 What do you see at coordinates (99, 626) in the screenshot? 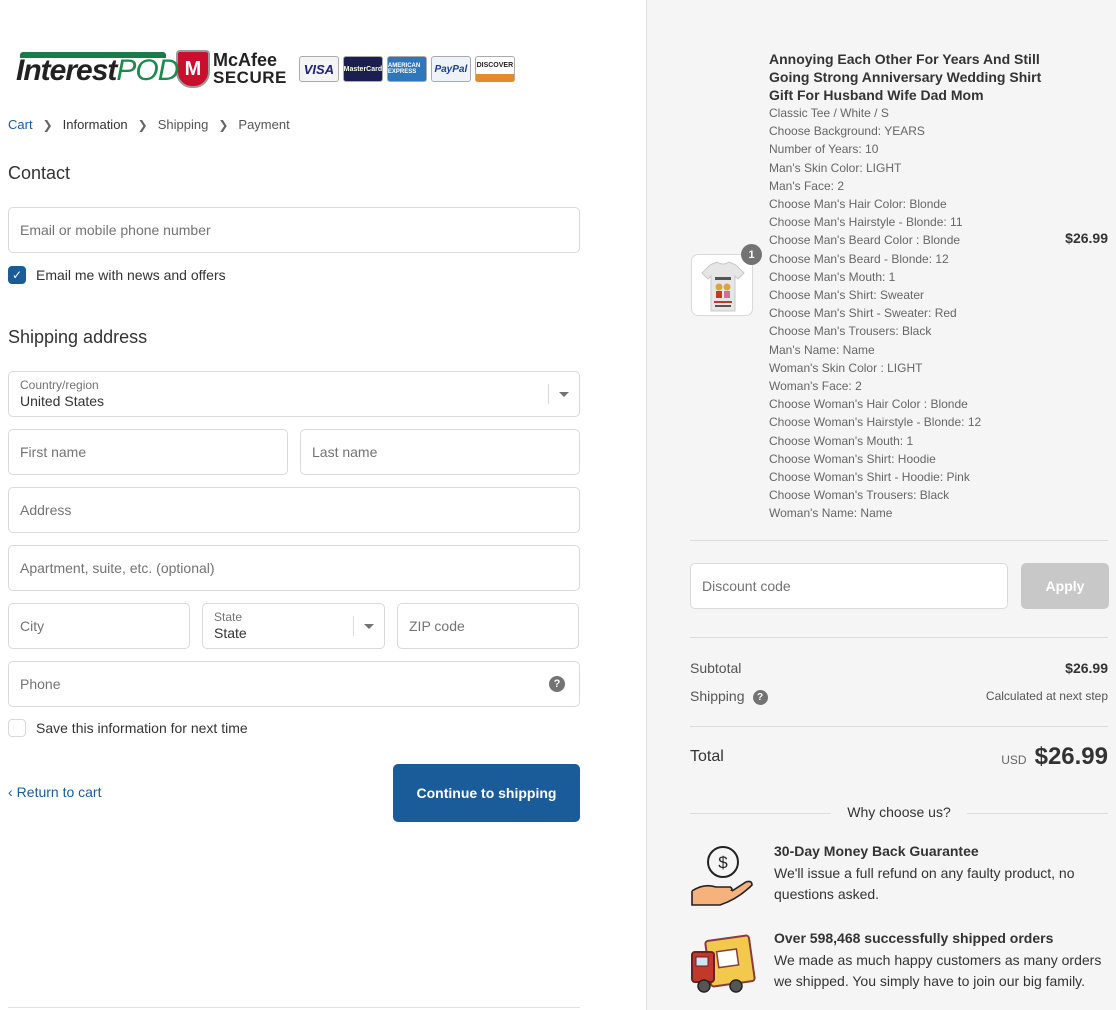
I see `city-field: City` at bounding box center [99, 626].